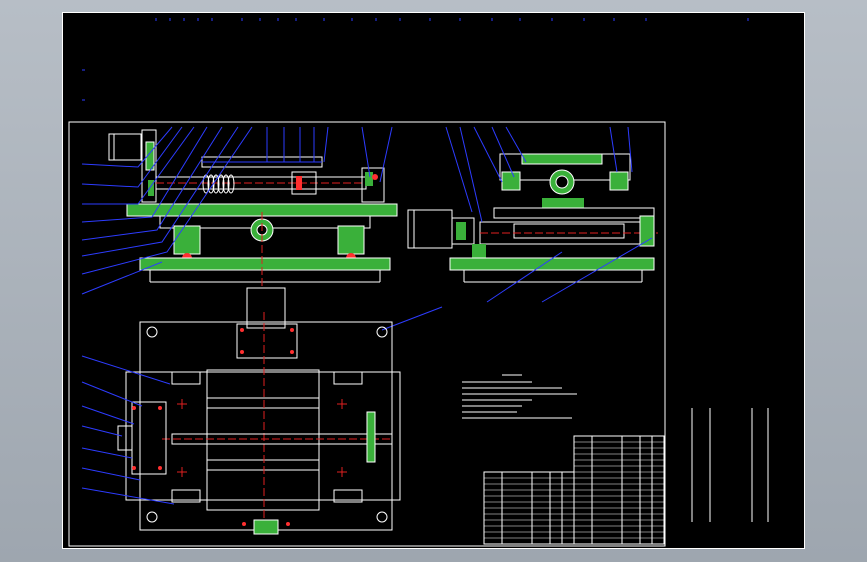 Image resolution: width=867 pixels, height=562 pixels. I want to click on top-view, so click(259, 411).